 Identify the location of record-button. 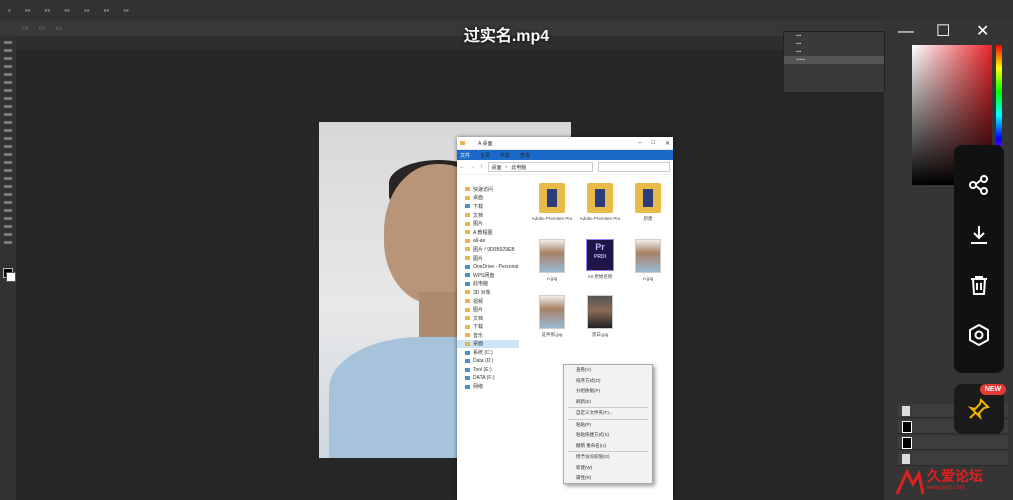
(979, 335).